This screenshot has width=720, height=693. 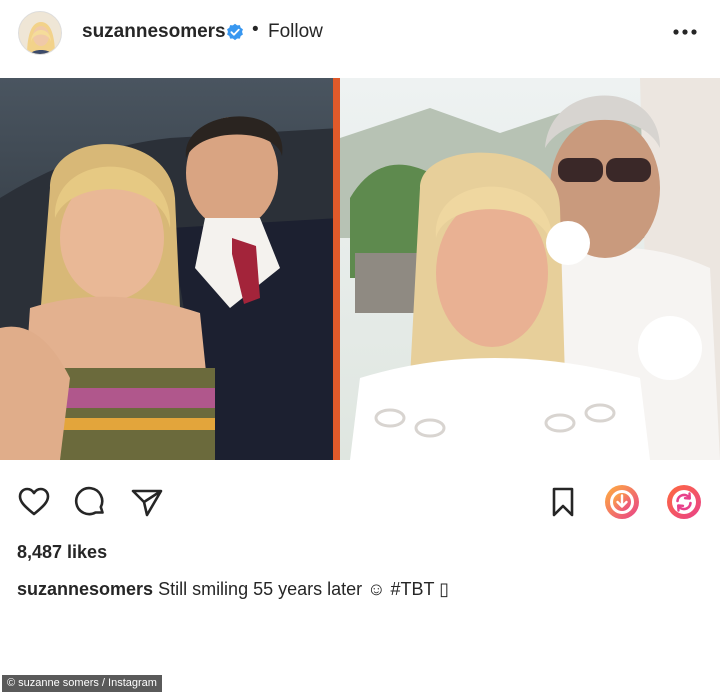 I want to click on download-badge-icon, so click(x=622, y=502).